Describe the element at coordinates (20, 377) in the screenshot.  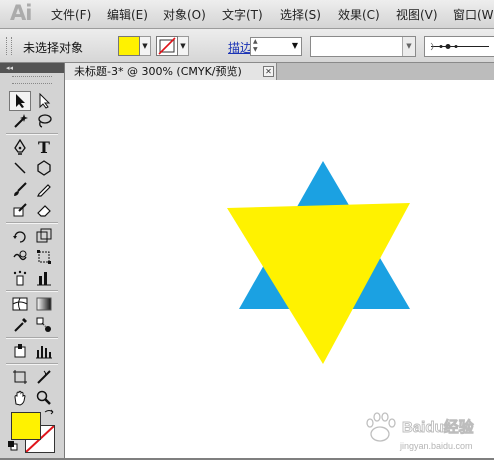
I see `artboard-tool-icon` at that location.